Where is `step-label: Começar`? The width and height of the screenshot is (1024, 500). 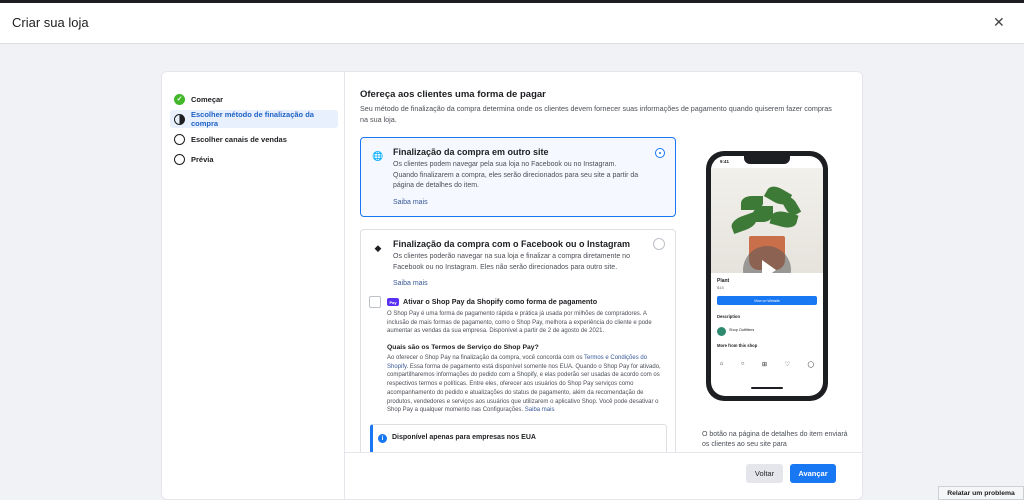 step-label: Começar is located at coordinates (207, 99).